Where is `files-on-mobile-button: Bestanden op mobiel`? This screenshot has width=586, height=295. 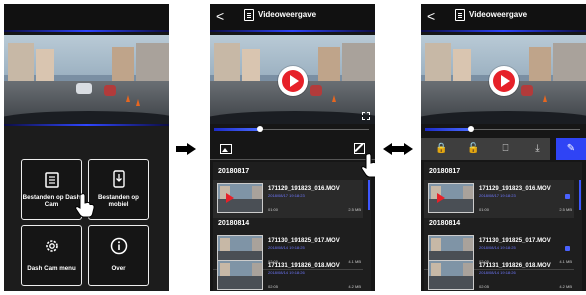
files-on-mobile-button: Bestanden op mobiel is located at coordinates (118, 189).